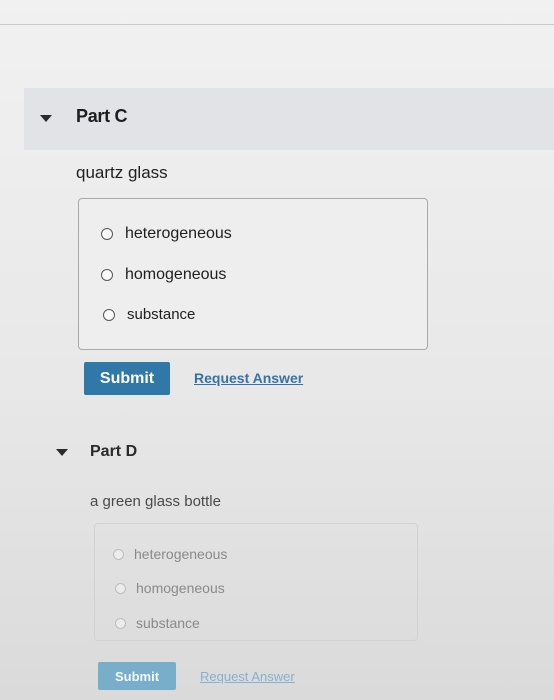  What do you see at coordinates (122, 172) in the screenshot?
I see `part-c-prompt: quartz glass` at bounding box center [122, 172].